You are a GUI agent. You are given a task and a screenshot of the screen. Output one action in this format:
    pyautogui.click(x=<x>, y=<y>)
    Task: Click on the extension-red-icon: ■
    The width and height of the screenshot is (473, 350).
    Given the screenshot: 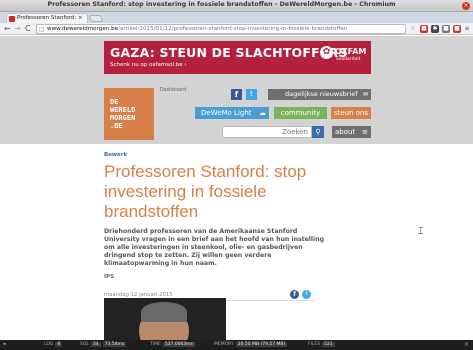 What is the action you would take?
    pyautogui.click(x=424, y=29)
    